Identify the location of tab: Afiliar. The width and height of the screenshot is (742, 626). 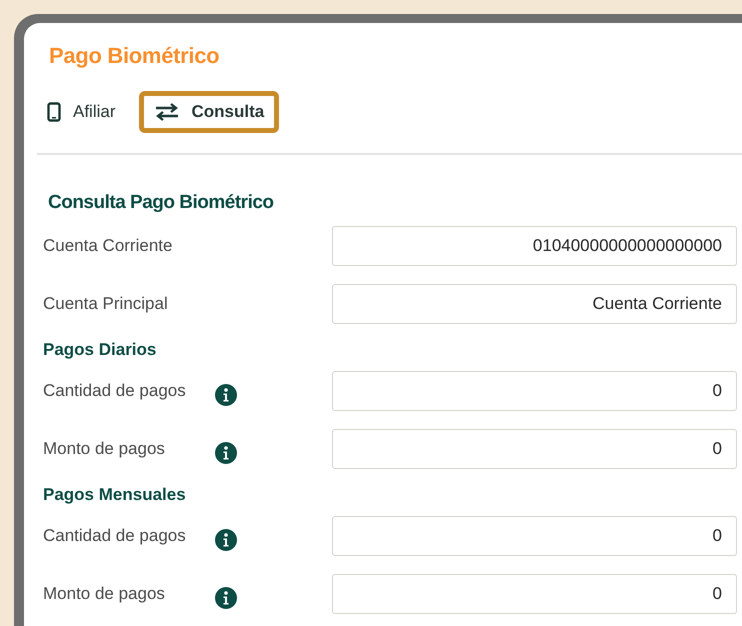
(81, 112).